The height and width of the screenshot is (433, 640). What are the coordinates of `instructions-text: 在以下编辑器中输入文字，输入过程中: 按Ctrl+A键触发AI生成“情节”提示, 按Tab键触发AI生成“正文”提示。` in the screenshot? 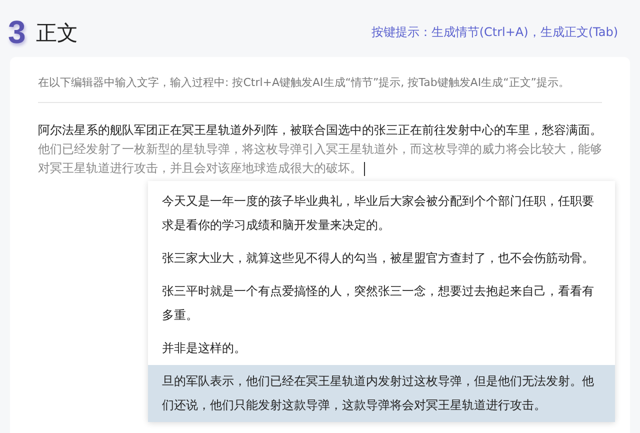 It's located at (320, 87).